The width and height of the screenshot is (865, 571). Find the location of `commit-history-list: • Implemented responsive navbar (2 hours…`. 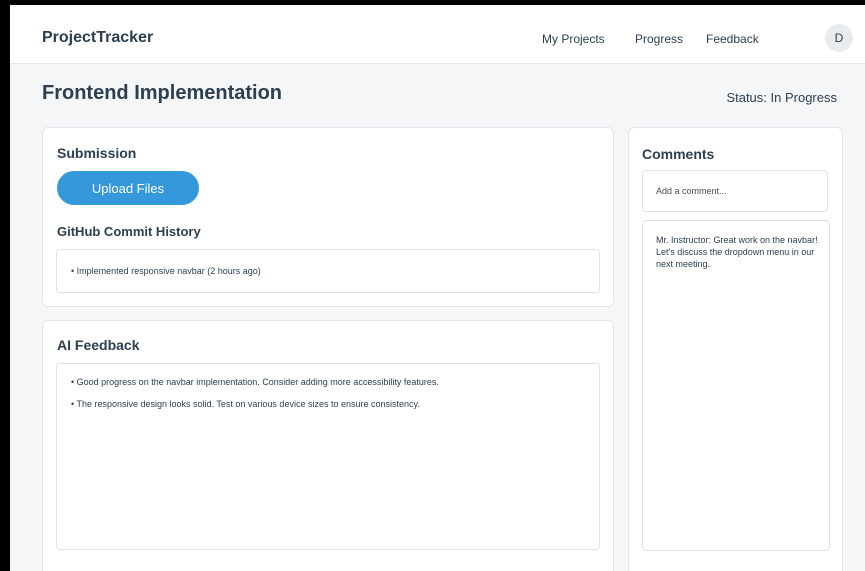

commit-history-list: • Implemented responsive navbar (2 hours… is located at coordinates (328, 271).